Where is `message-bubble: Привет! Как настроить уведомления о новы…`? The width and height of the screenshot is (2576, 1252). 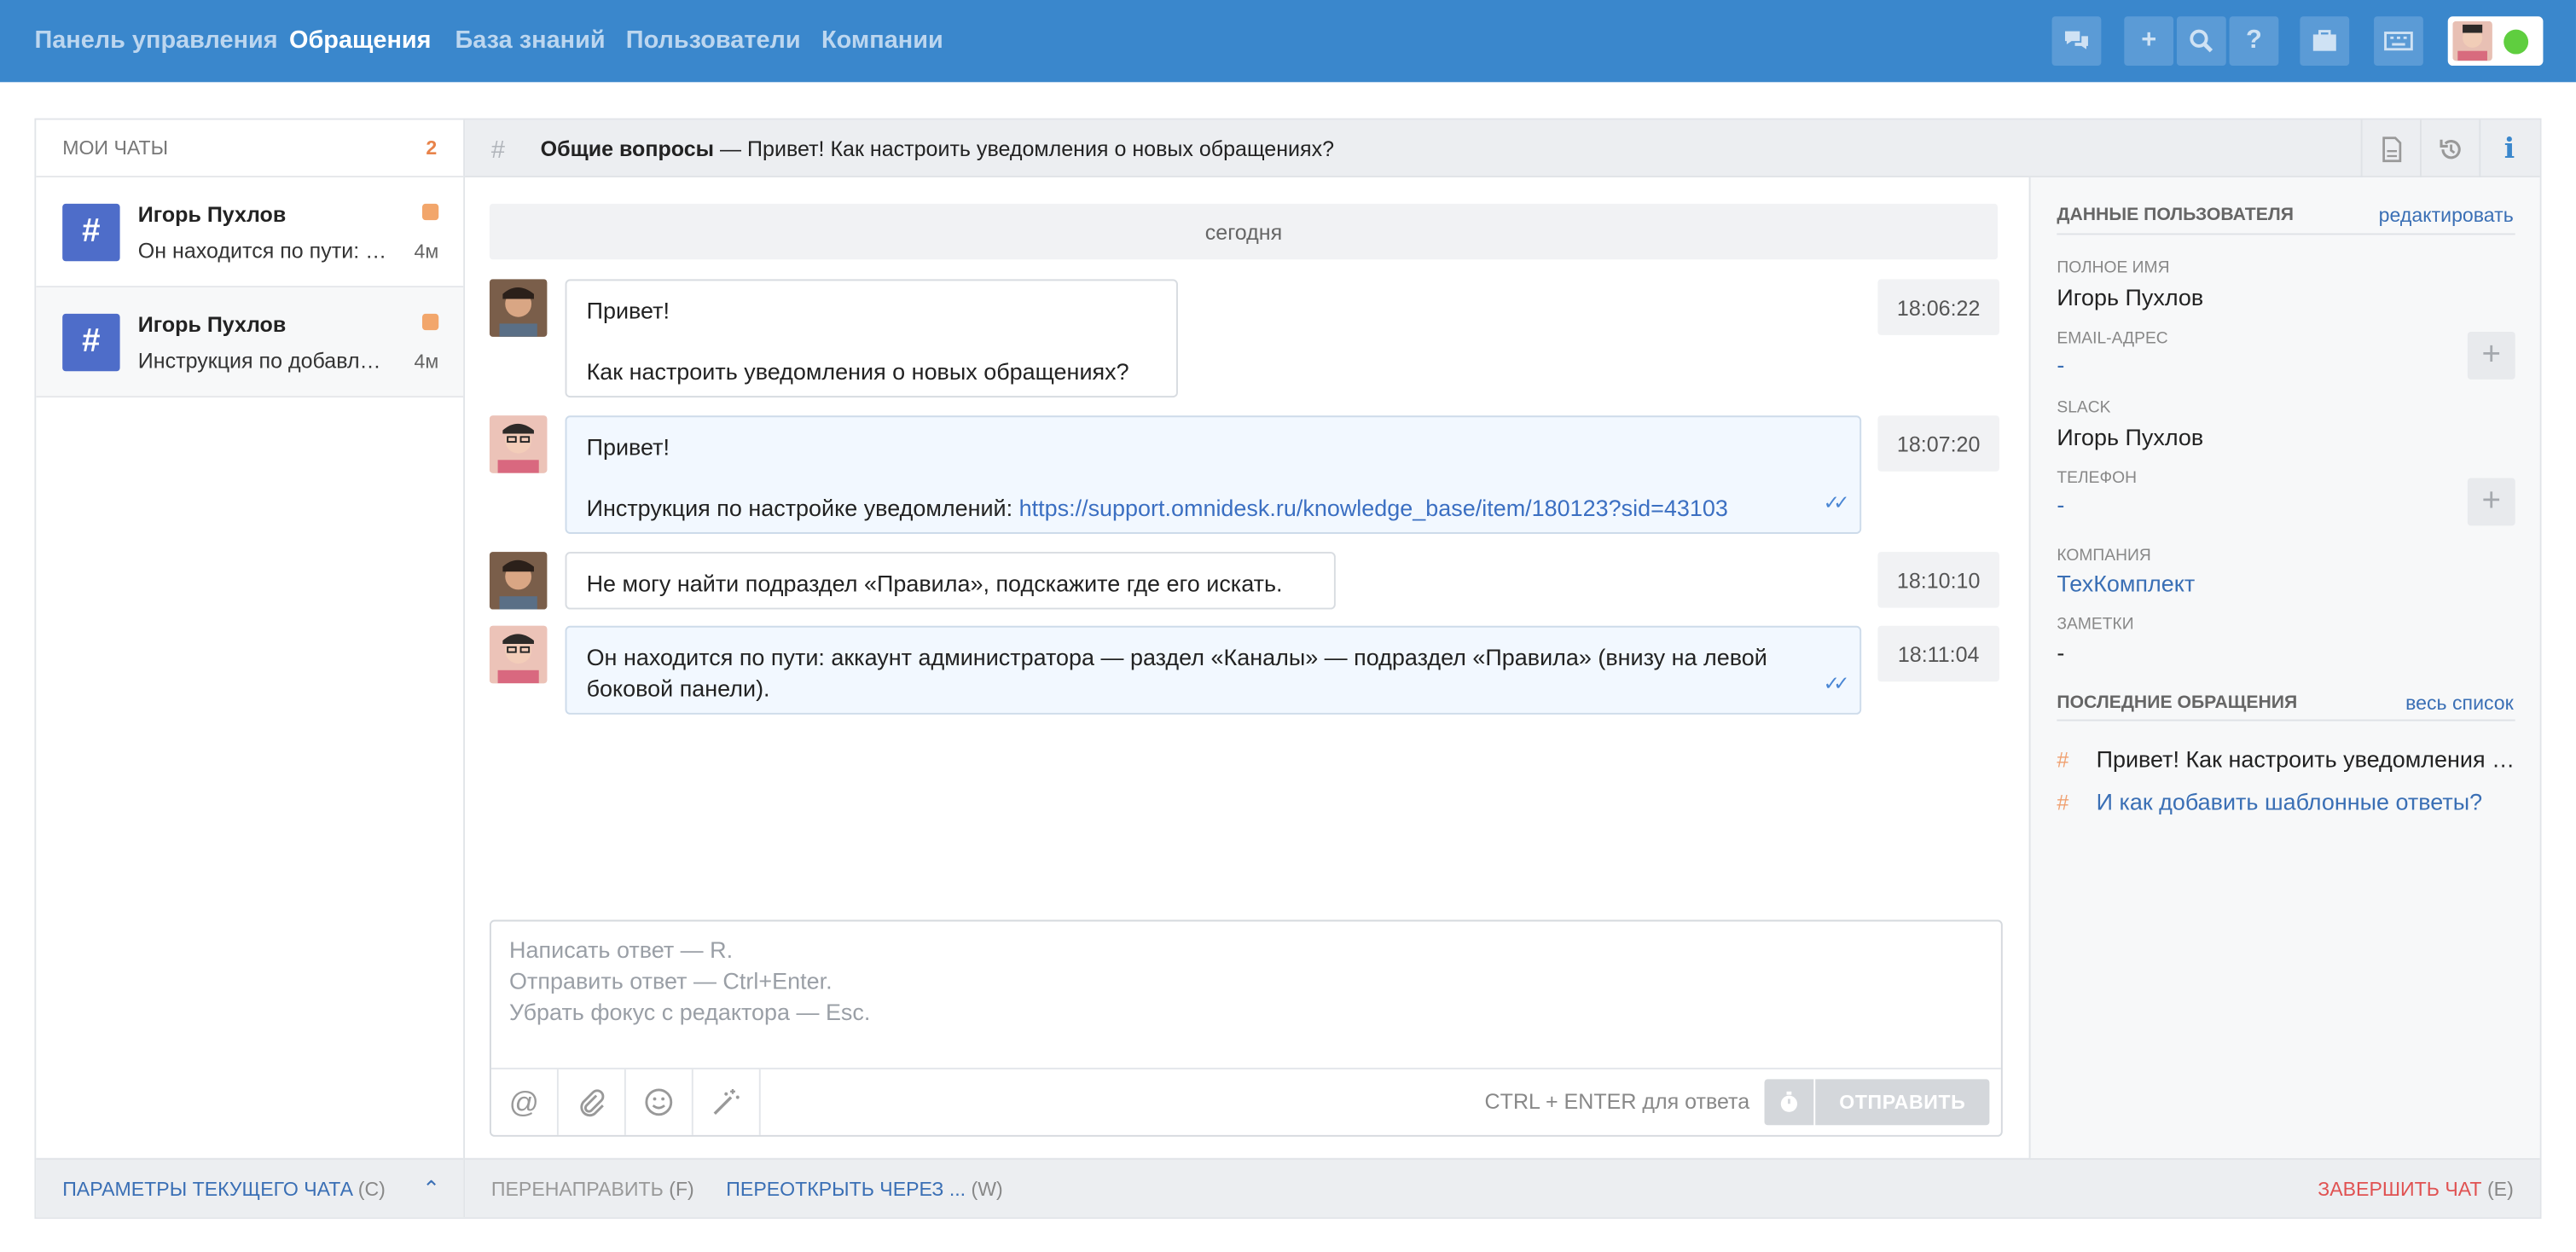
message-bubble: Привет! Как настроить уведомления о новы… is located at coordinates (871, 339).